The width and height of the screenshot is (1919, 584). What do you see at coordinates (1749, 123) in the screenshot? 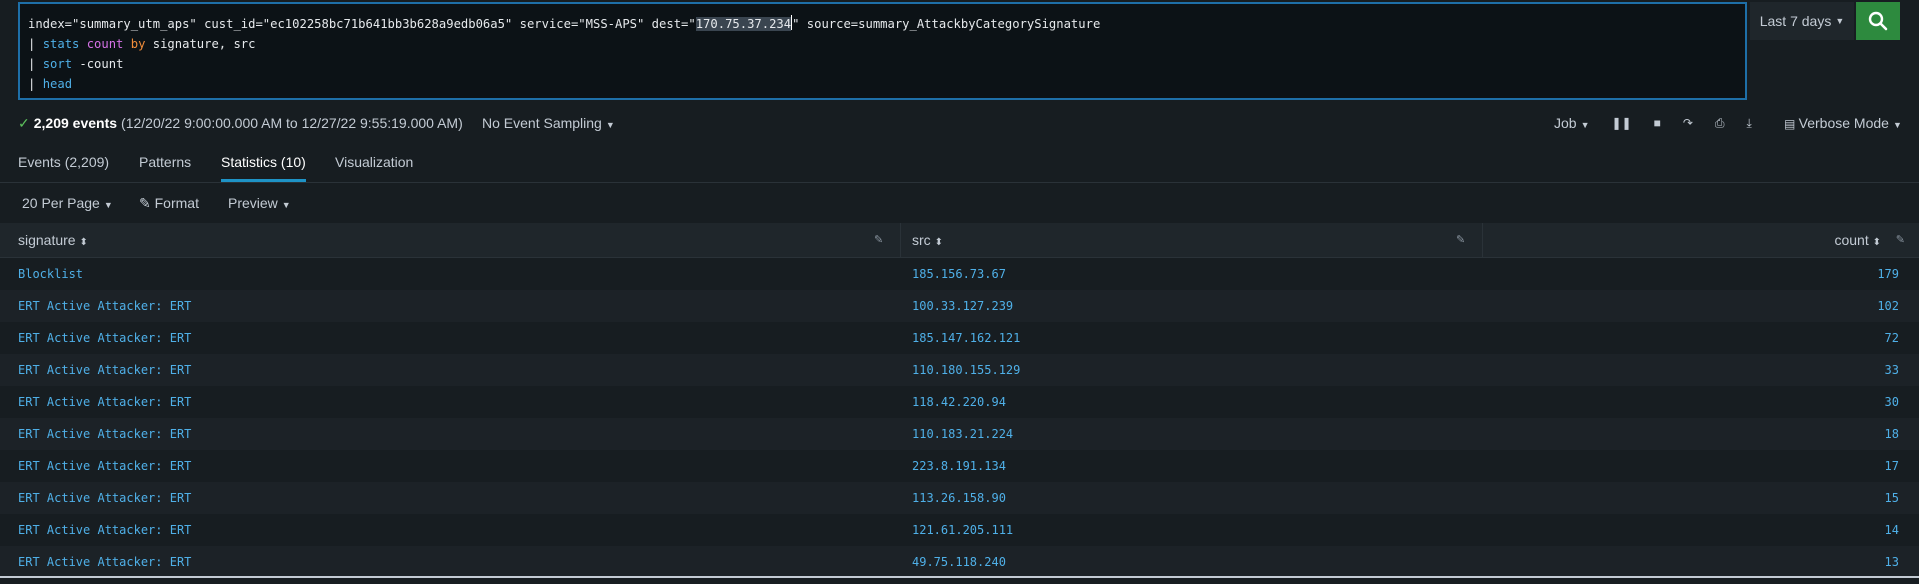
I see `export-icon: ⤓` at bounding box center [1749, 123].